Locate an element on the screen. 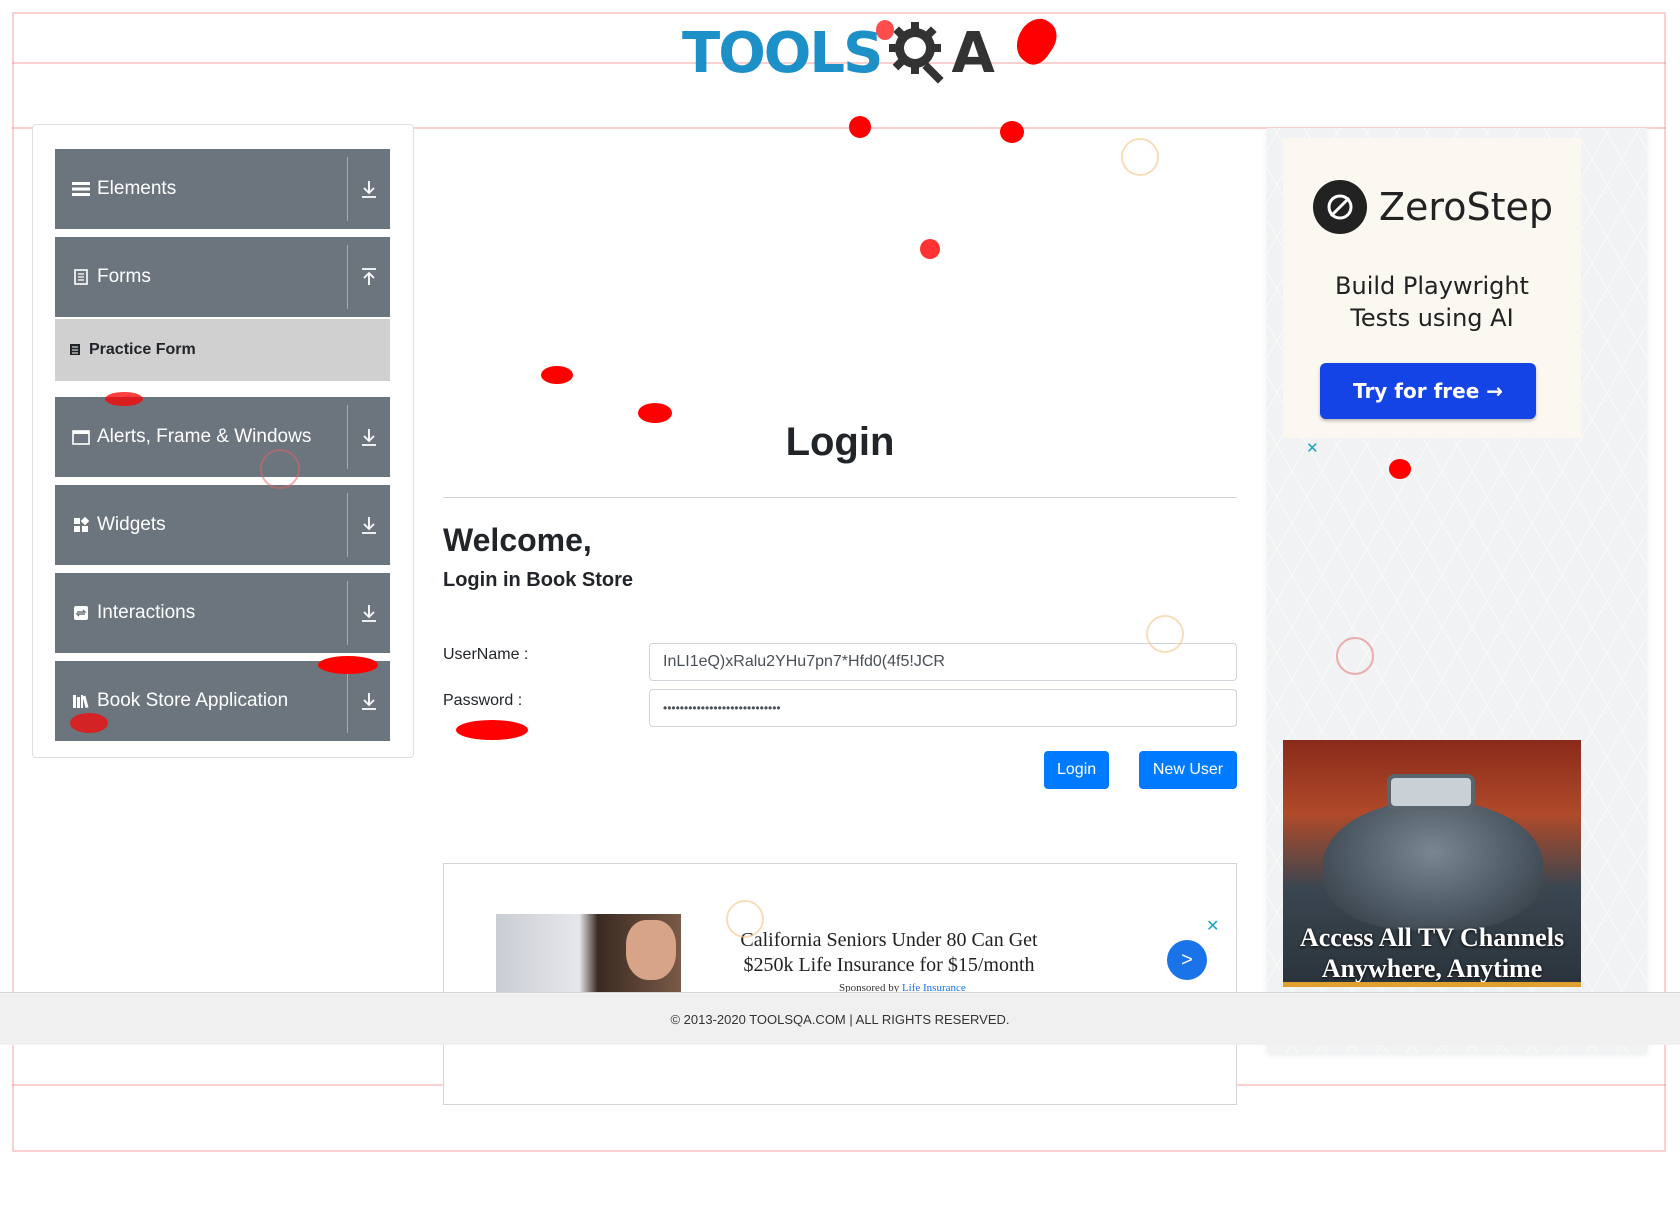  nav-group-label: Book Store Application is located at coordinates (193, 700).